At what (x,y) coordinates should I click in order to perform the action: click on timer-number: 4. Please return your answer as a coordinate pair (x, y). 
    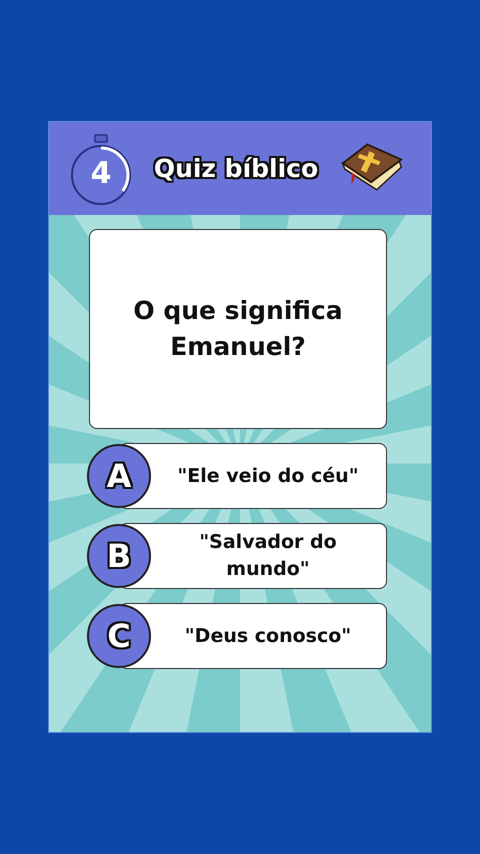
    Looking at the image, I should click on (101, 173).